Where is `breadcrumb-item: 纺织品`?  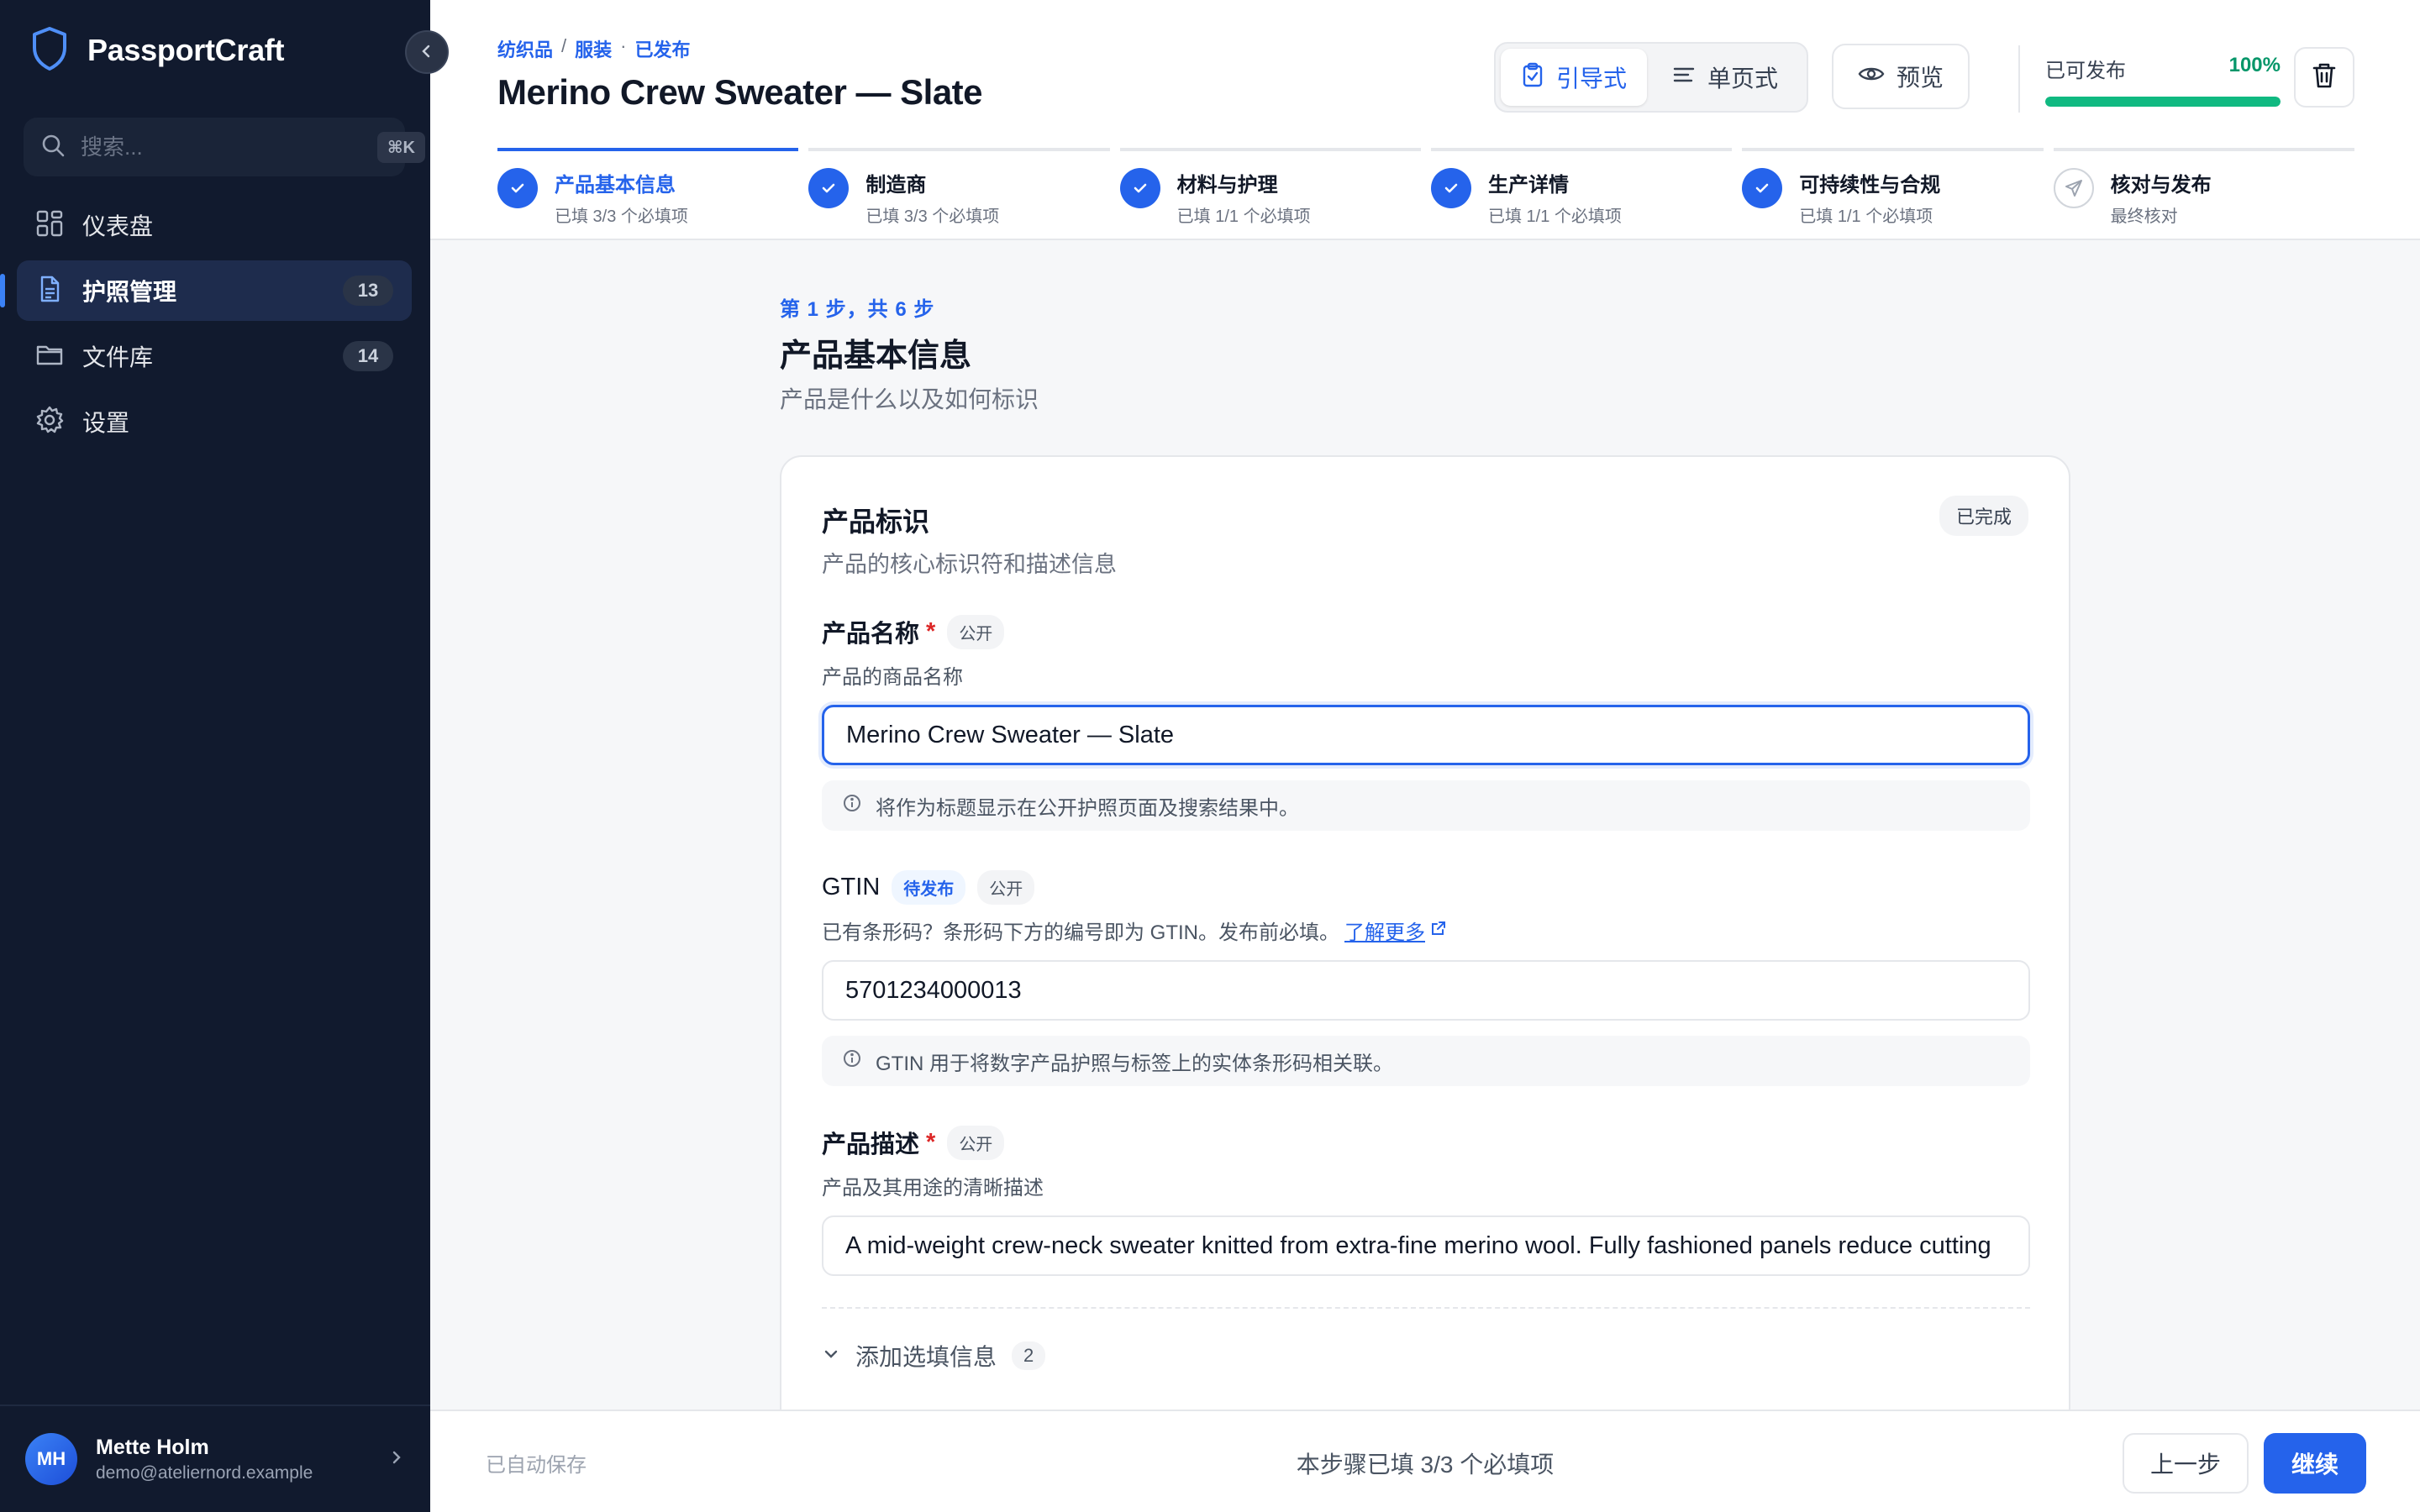 breadcrumb-item: 纺织品 is located at coordinates (525, 48).